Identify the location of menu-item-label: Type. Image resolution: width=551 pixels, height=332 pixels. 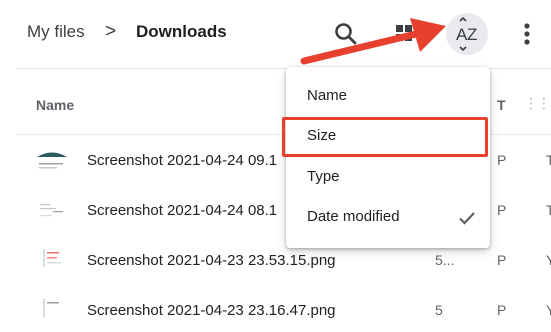
(323, 176).